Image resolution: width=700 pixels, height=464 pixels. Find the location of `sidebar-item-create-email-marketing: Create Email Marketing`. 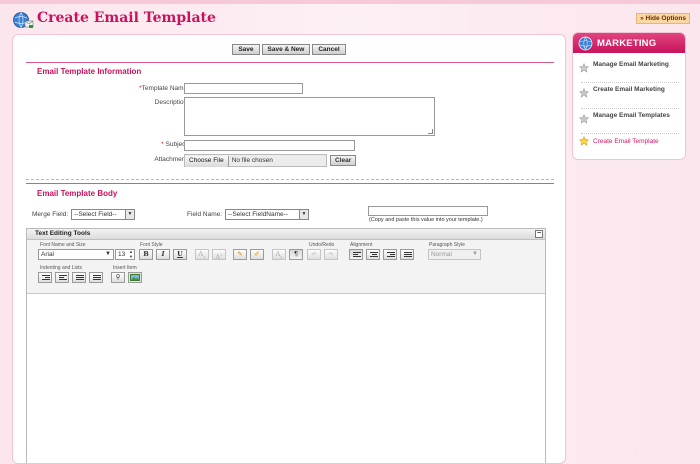

sidebar-item-create-email-marketing: Create Email Marketing is located at coordinates (630, 91).